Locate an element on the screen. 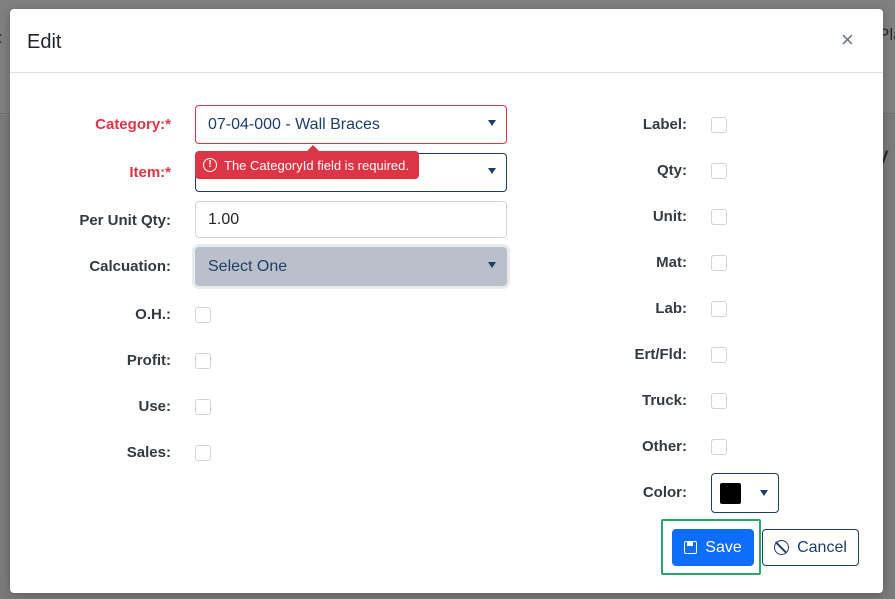 The width and height of the screenshot is (895, 599). mat-label: Mat: is located at coordinates (671, 262).